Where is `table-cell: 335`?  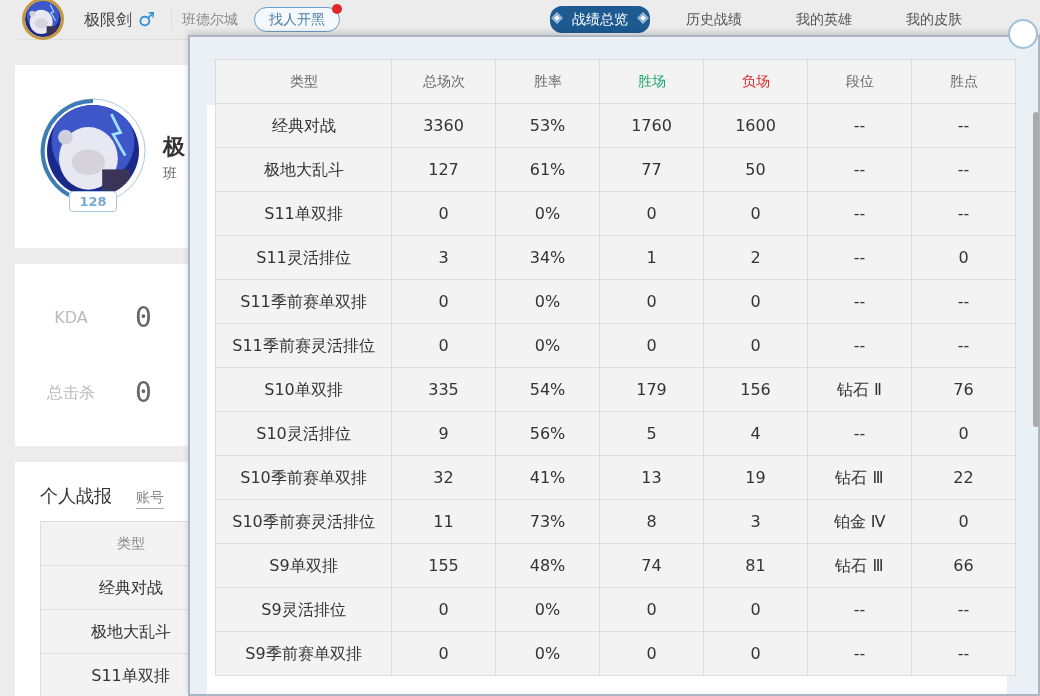 table-cell: 335 is located at coordinates (443, 389).